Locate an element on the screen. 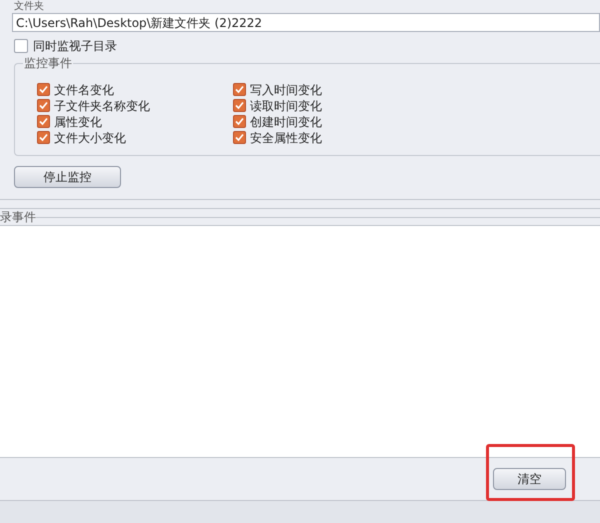 This screenshot has height=523, width=600. checkbox-label: 安全属性变化 is located at coordinates (286, 138).